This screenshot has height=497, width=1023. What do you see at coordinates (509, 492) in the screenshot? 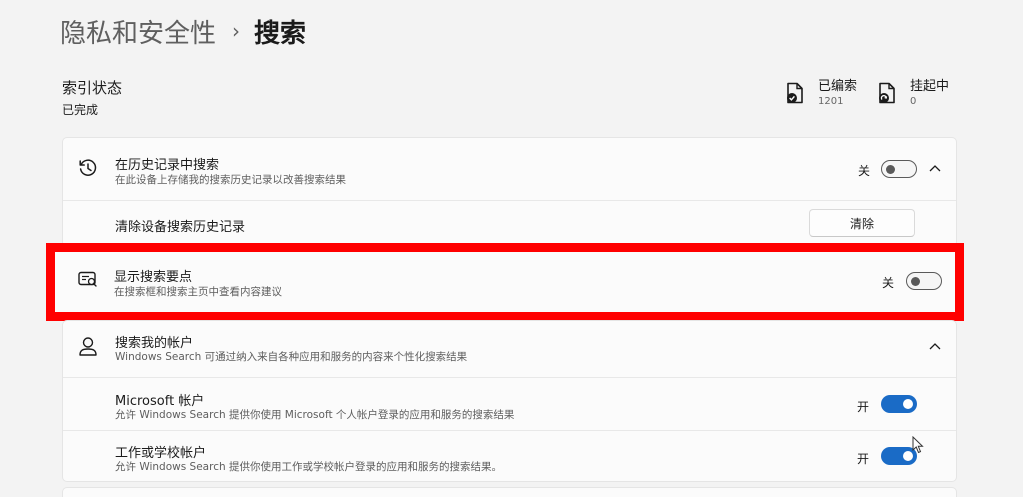
I see `next-settings-card` at bounding box center [509, 492].